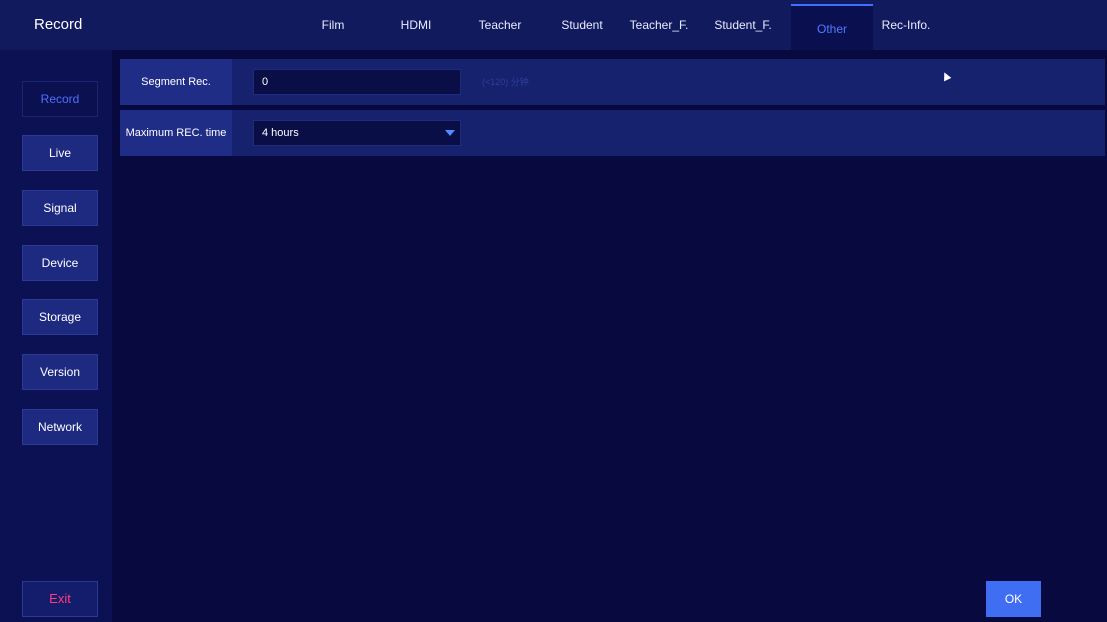 The height and width of the screenshot is (622, 1107). I want to click on segment-rec-row: Segment Rec. 0 (<120) 分钟, so click(612, 82).